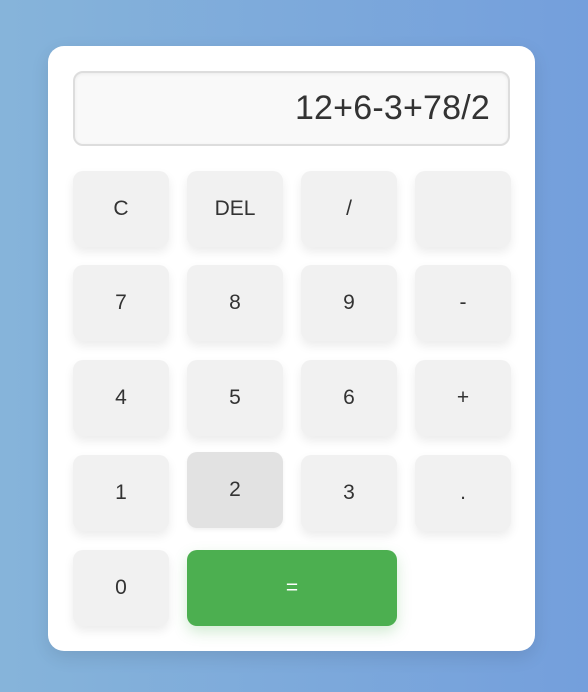 The image size is (588, 692). I want to click on digit-9-button: 9, so click(349, 303).